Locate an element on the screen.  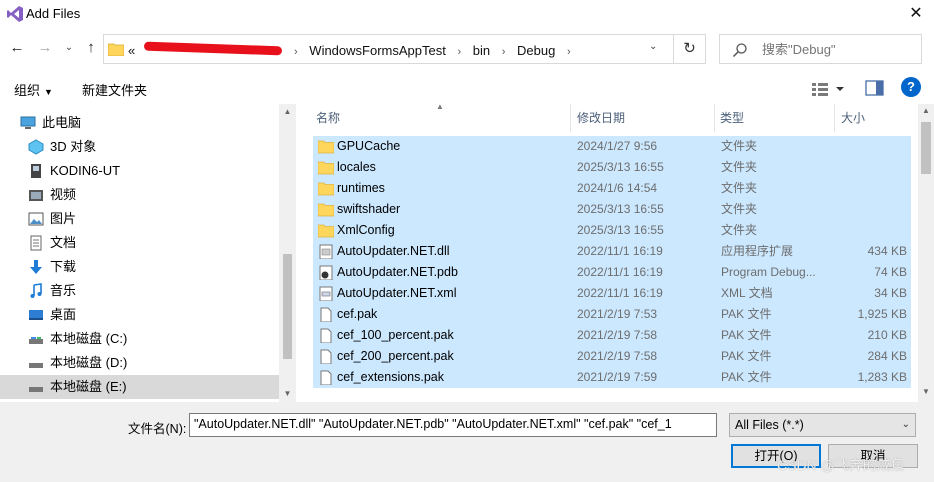
file-type: 应用程序扩展 is located at coordinates (757, 251).